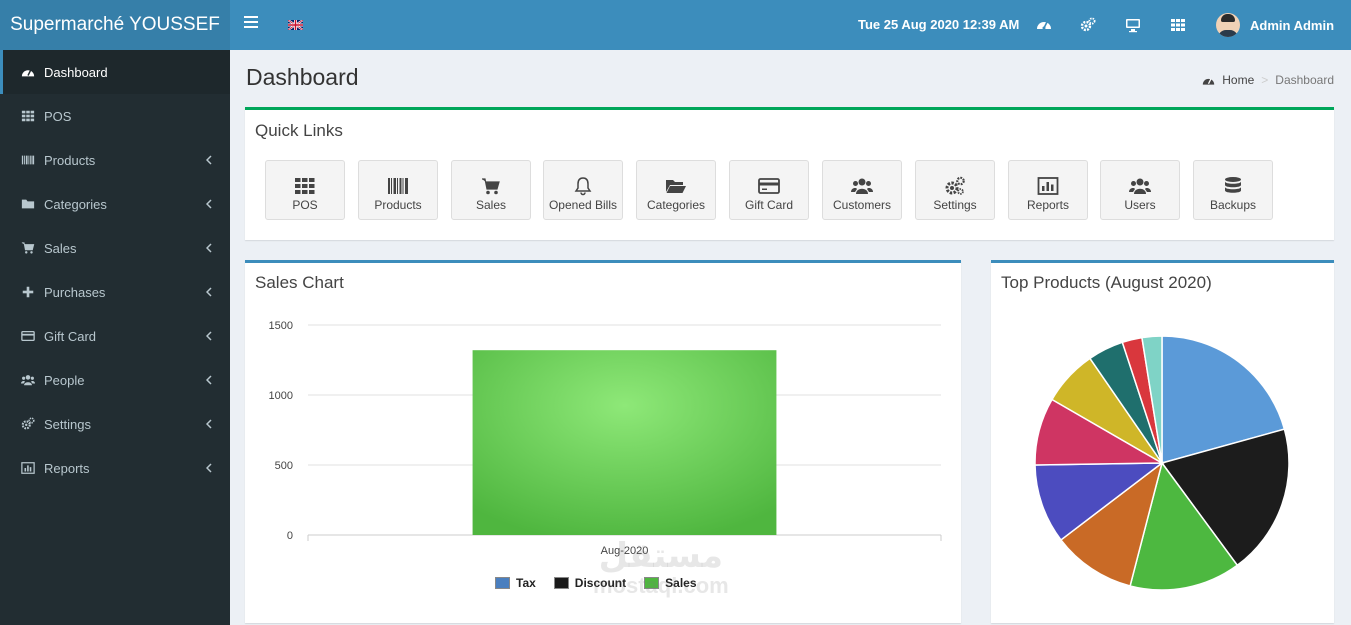  I want to click on sidebar-item-reports: Reports, so click(115, 468).